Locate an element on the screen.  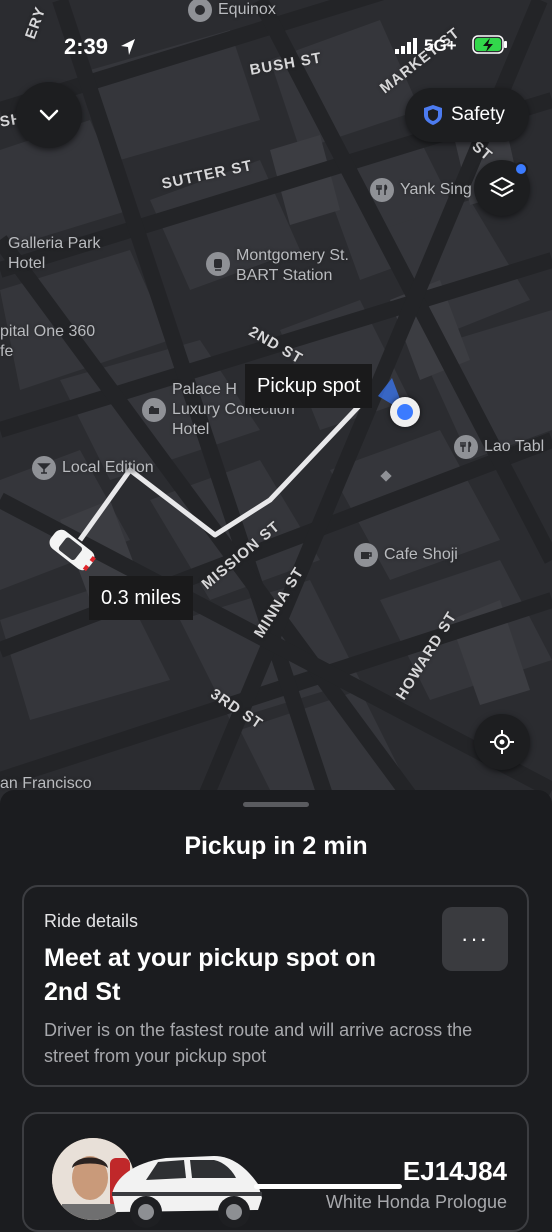
poi-local-edition: Local Edition is located at coordinates (93, 468).